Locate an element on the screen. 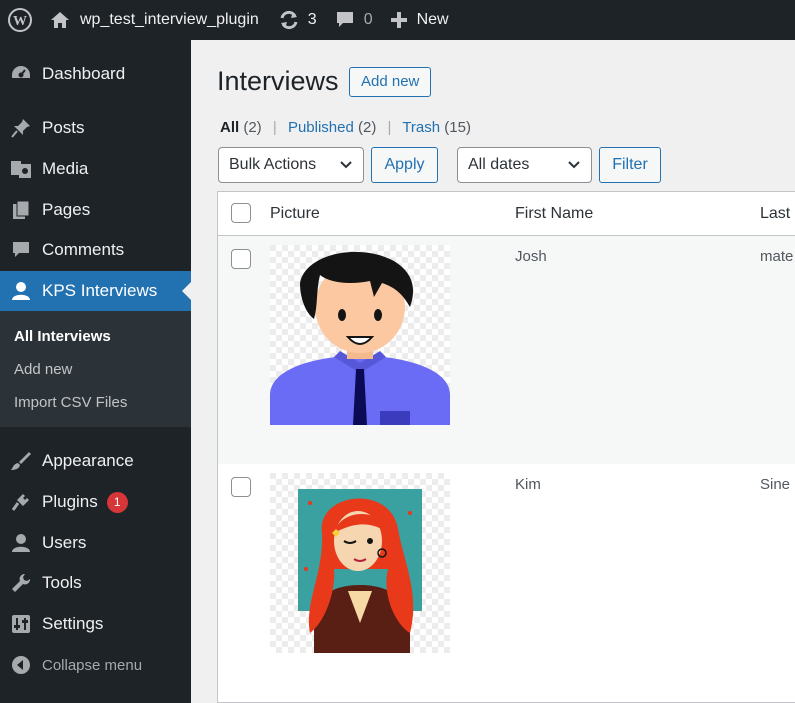 The height and width of the screenshot is (703, 795). menu-label: Comments is located at coordinates (83, 249).